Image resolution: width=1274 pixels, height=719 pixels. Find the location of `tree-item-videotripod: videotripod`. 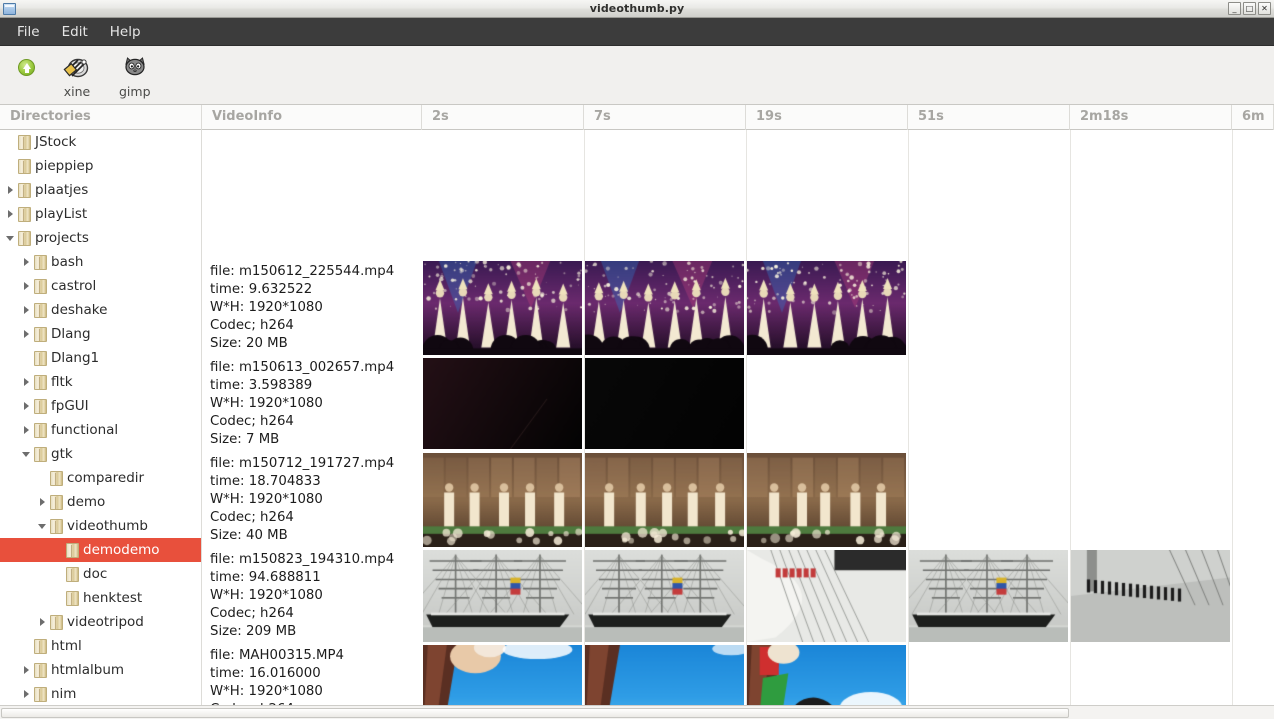

tree-item-videotripod: videotripod is located at coordinates (100, 622).